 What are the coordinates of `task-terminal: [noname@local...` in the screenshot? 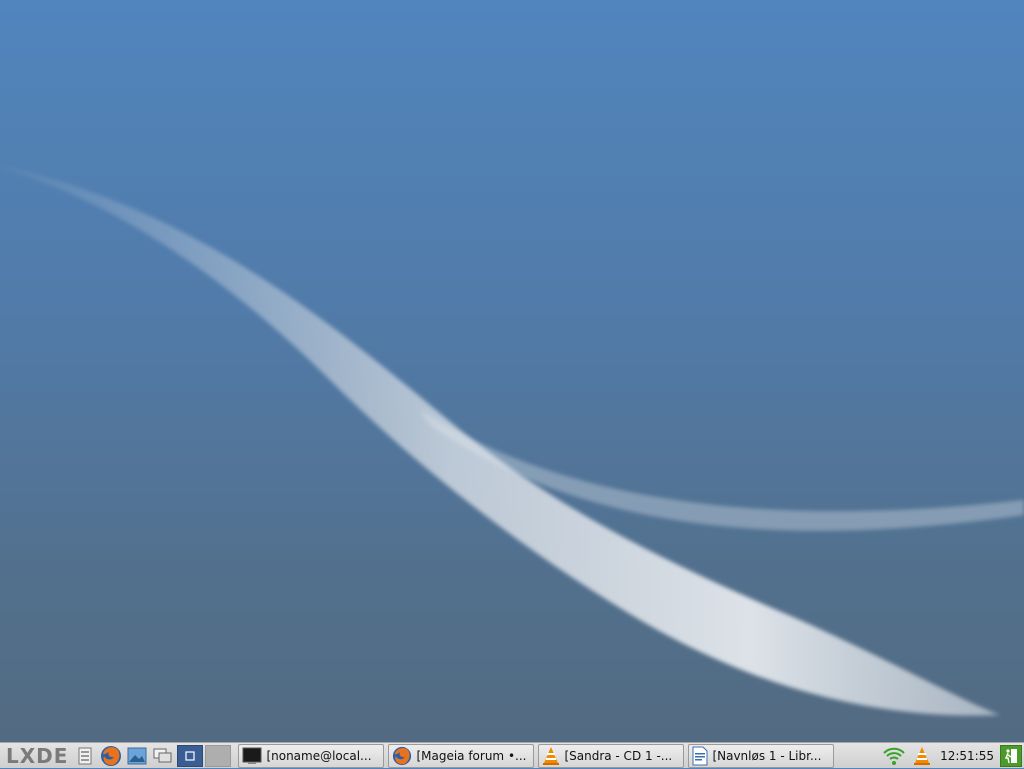 It's located at (311, 755).